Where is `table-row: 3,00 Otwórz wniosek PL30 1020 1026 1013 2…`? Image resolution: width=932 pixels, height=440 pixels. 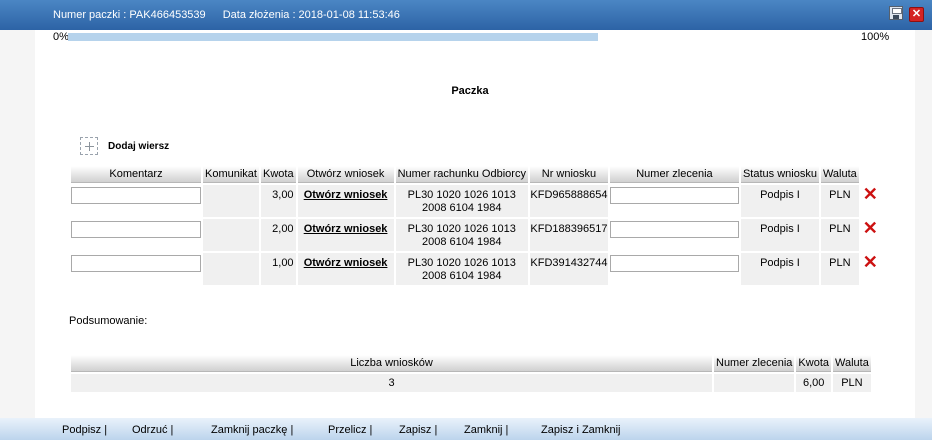
table-row: 3,00 Otwórz wniosek PL30 1020 1026 1013 2… is located at coordinates (475, 201).